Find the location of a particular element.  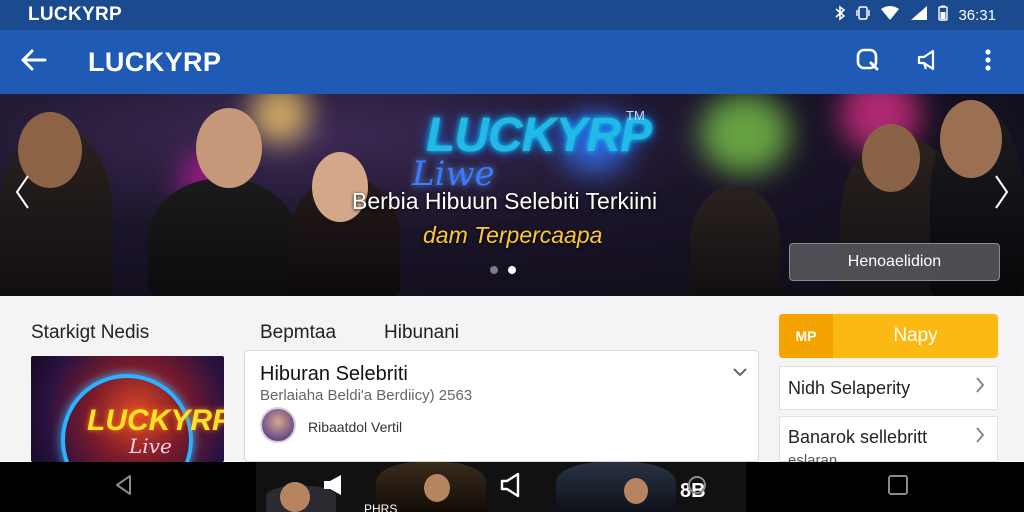

volume-icon is located at coordinates (511, 487).